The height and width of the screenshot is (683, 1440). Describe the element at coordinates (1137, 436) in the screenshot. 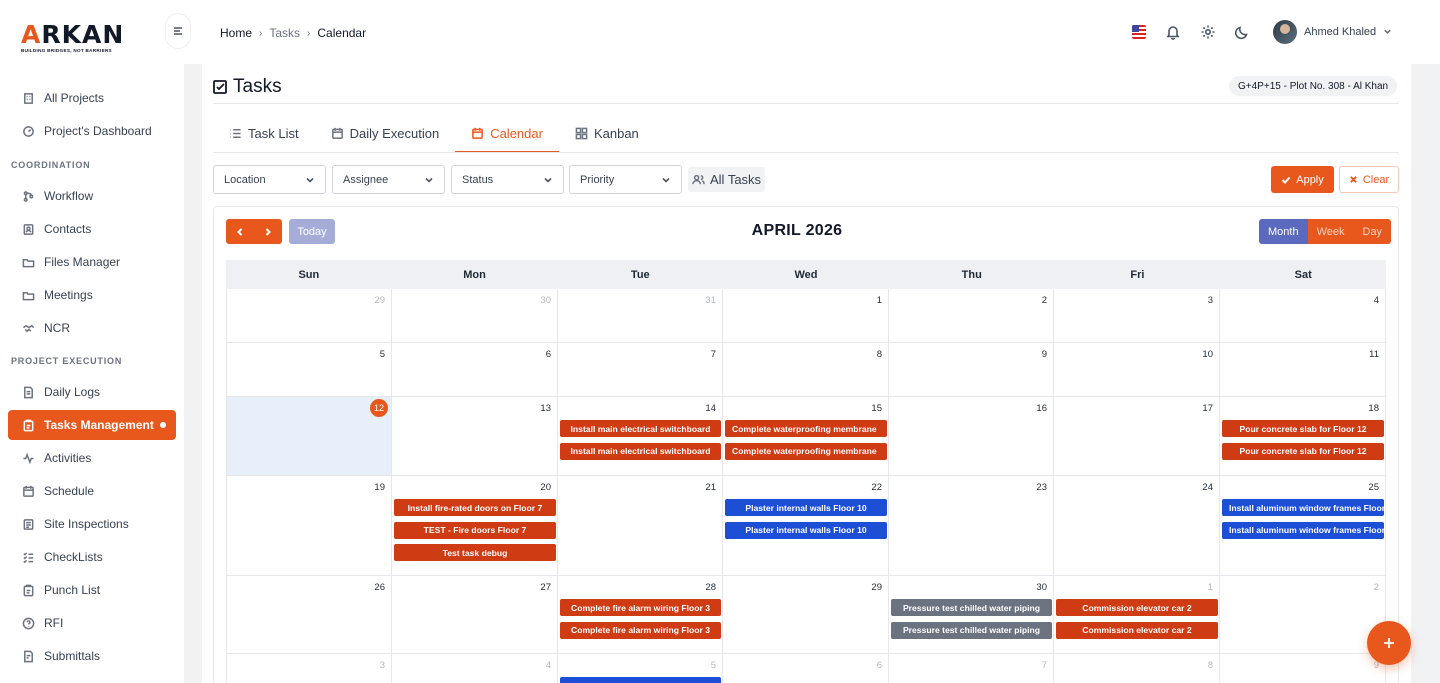

I see `day-cell: 17` at that location.